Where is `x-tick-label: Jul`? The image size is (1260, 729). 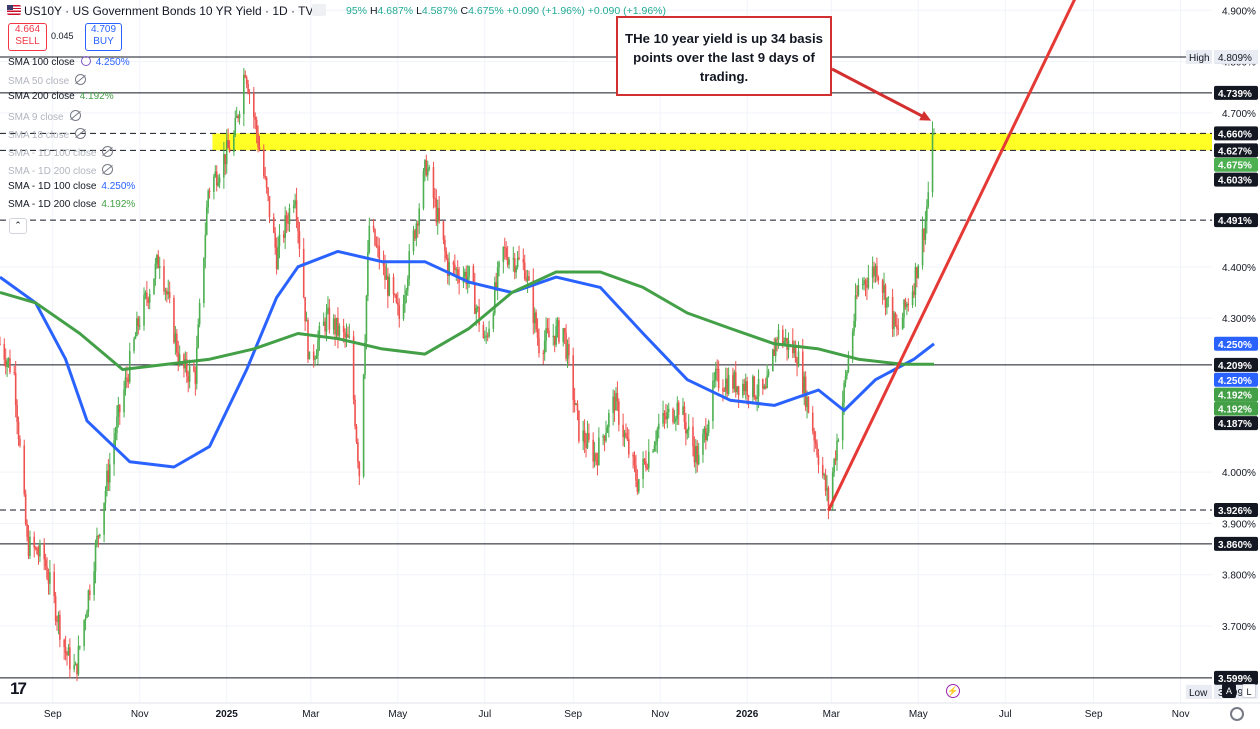 x-tick-label: Jul is located at coordinates (484, 714).